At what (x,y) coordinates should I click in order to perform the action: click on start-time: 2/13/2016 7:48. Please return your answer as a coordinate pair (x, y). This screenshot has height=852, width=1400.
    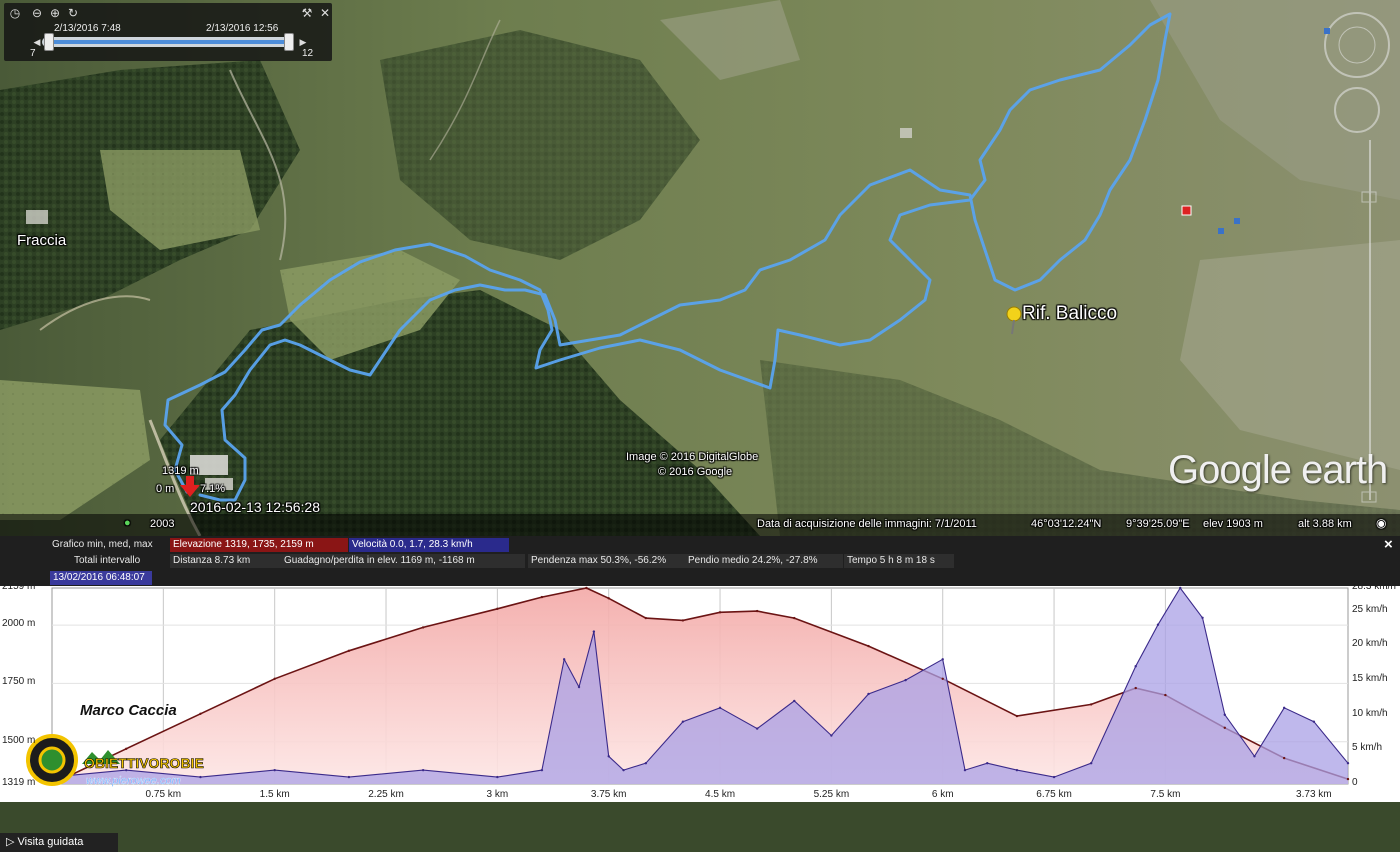
    Looking at the image, I should click on (87, 28).